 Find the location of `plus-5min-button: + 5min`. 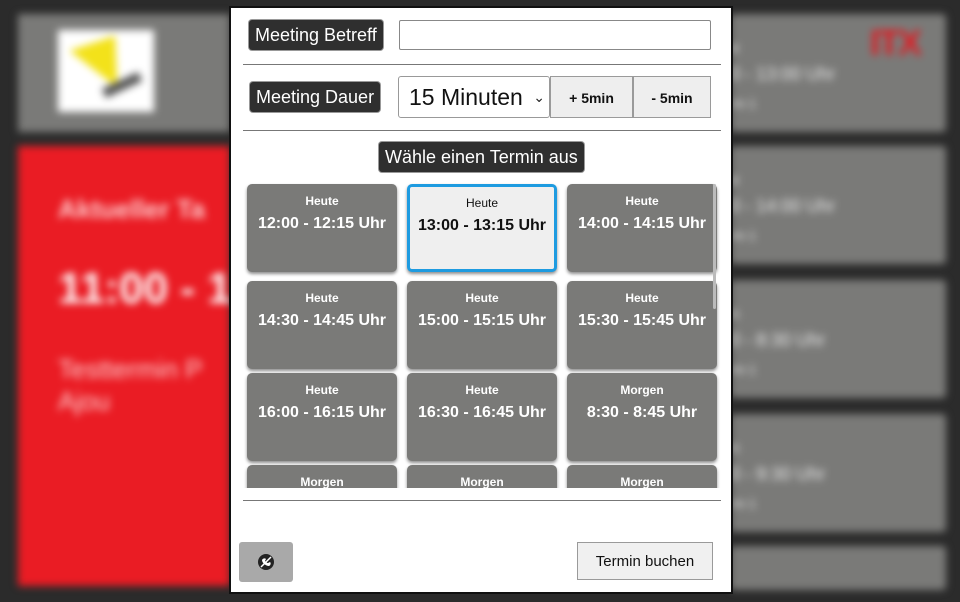

plus-5min-button: + 5min is located at coordinates (591, 97).